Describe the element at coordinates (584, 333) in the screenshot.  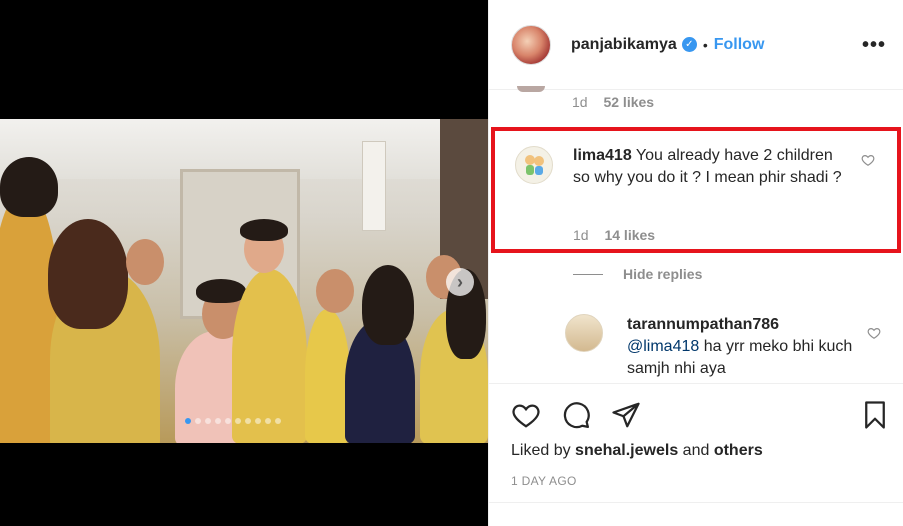
I see `reply-avatar` at that location.